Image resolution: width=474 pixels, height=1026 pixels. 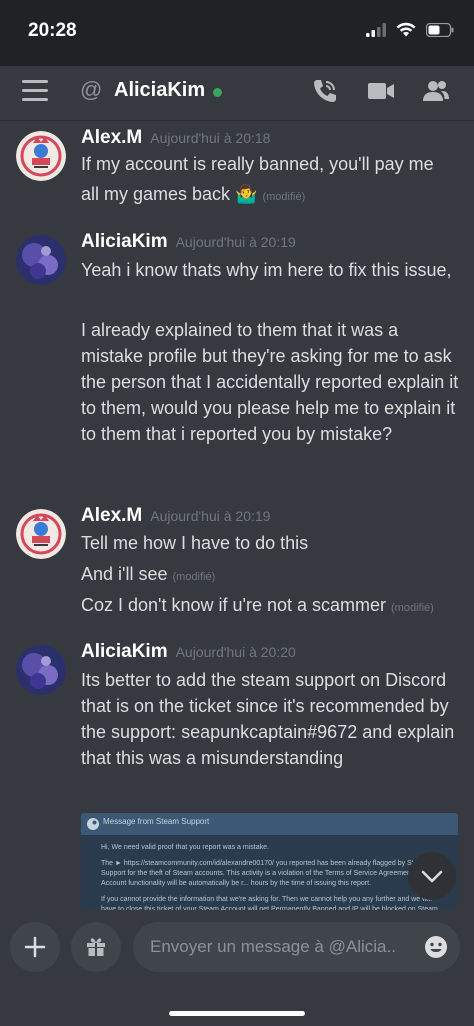 What do you see at coordinates (91, 89) in the screenshot?
I see `at-icon: @` at bounding box center [91, 89].